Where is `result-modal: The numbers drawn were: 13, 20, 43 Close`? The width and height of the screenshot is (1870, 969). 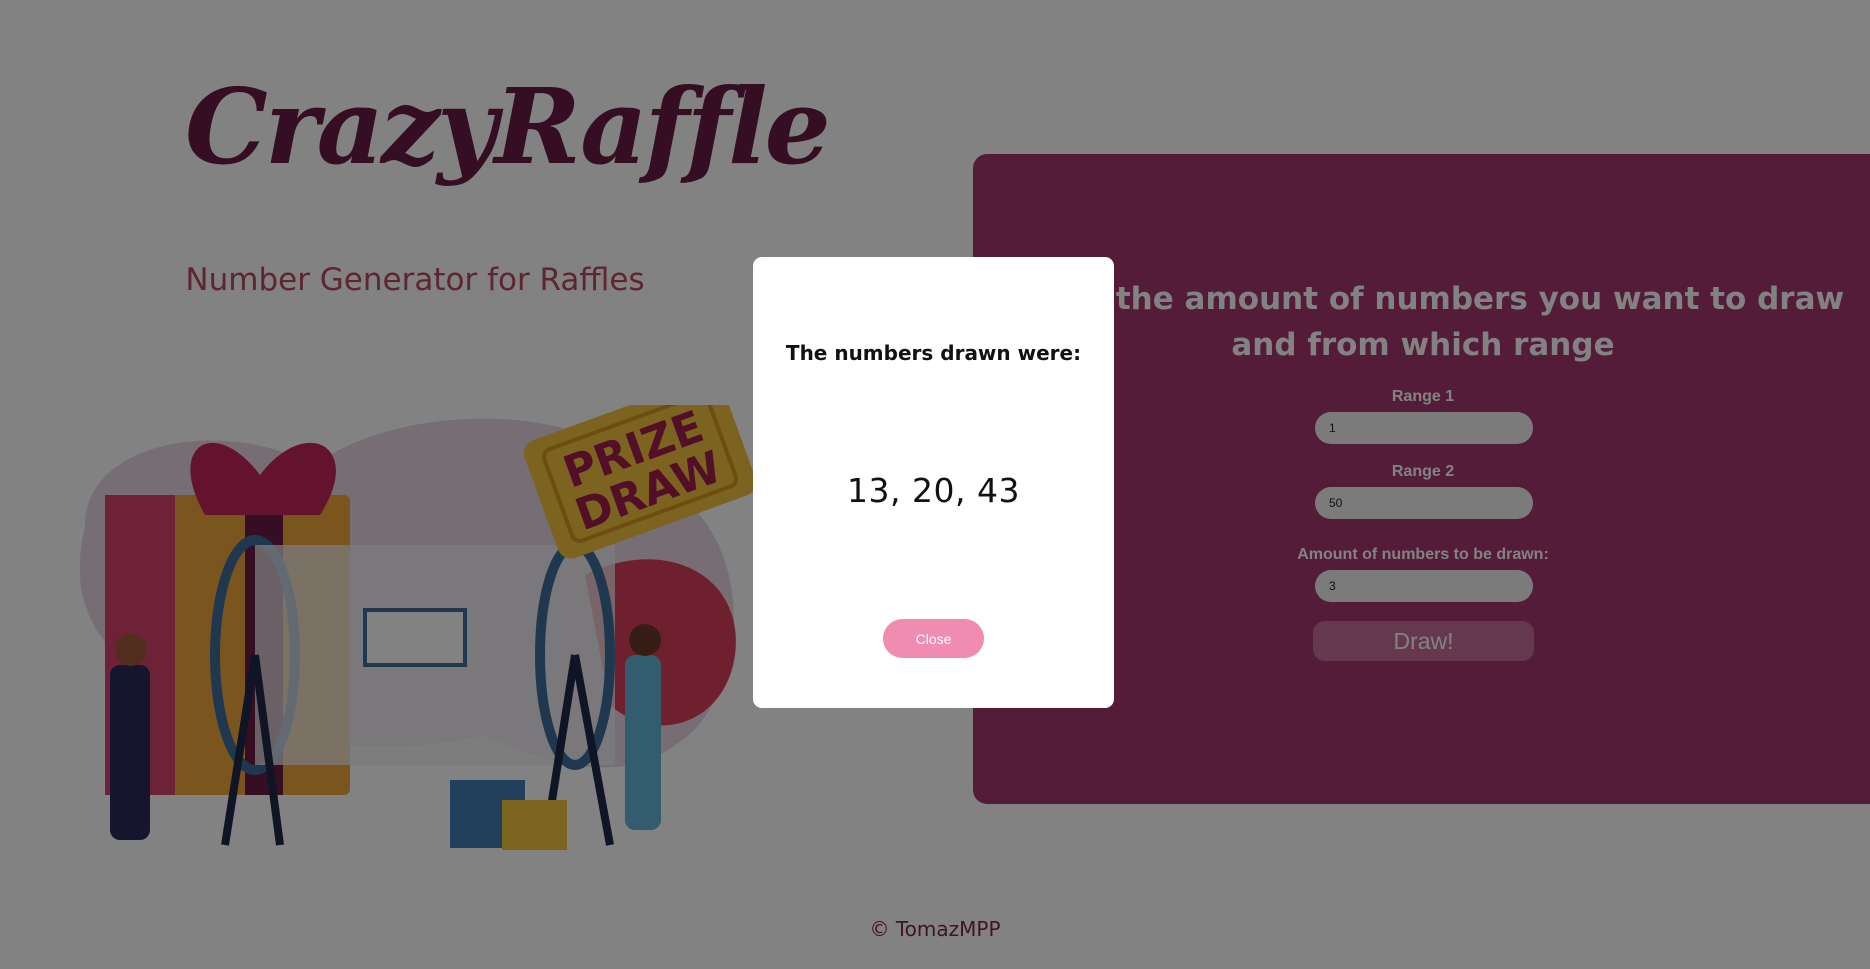 result-modal: The numbers drawn were: 13, 20, 43 Close is located at coordinates (933, 482).